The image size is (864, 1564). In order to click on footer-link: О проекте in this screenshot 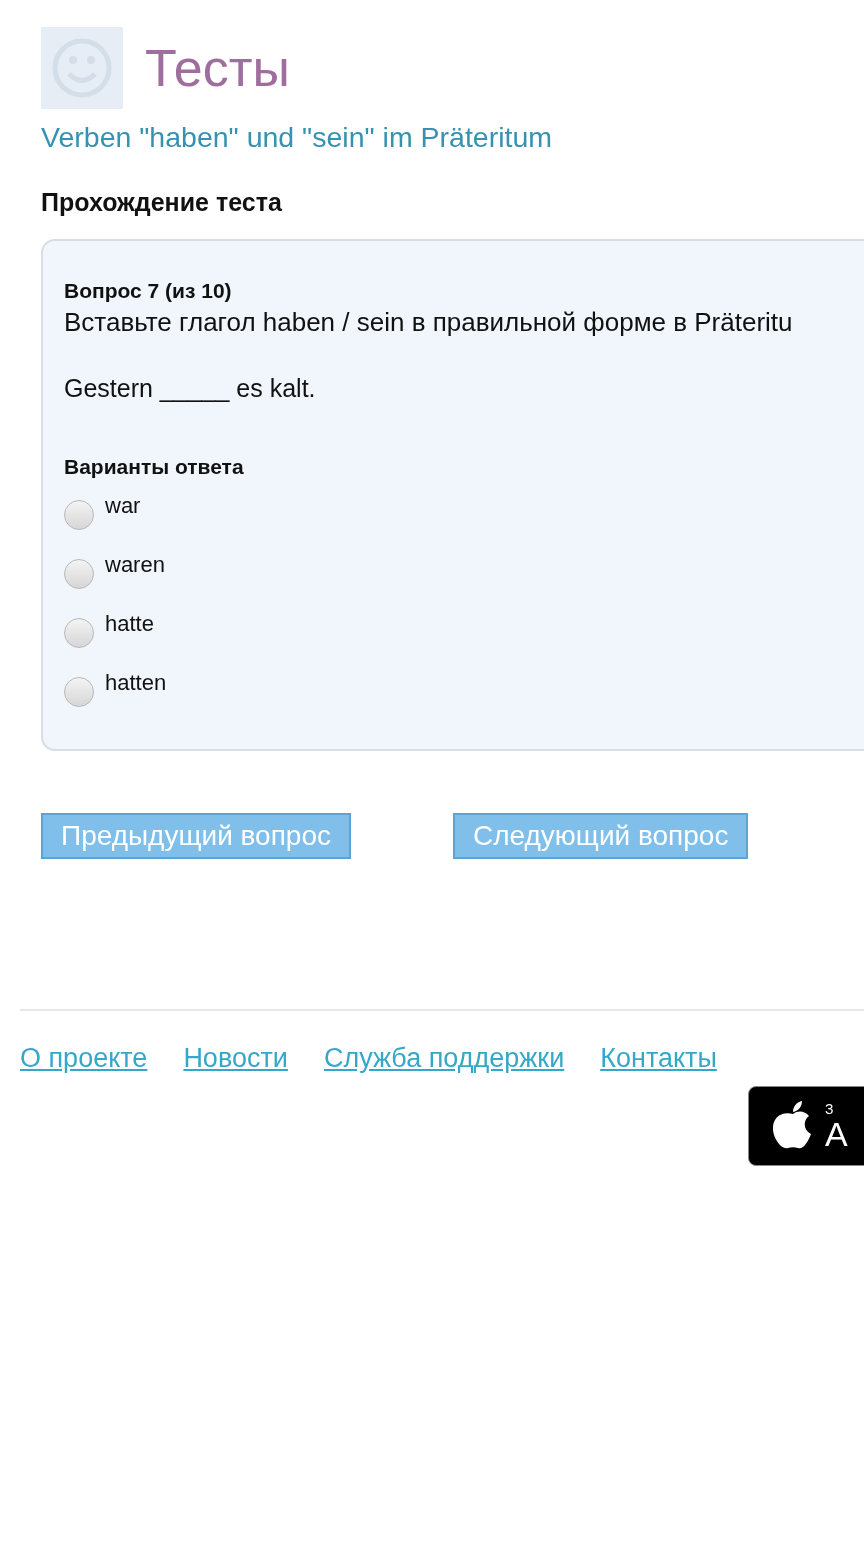, I will do `click(84, 1058)`.